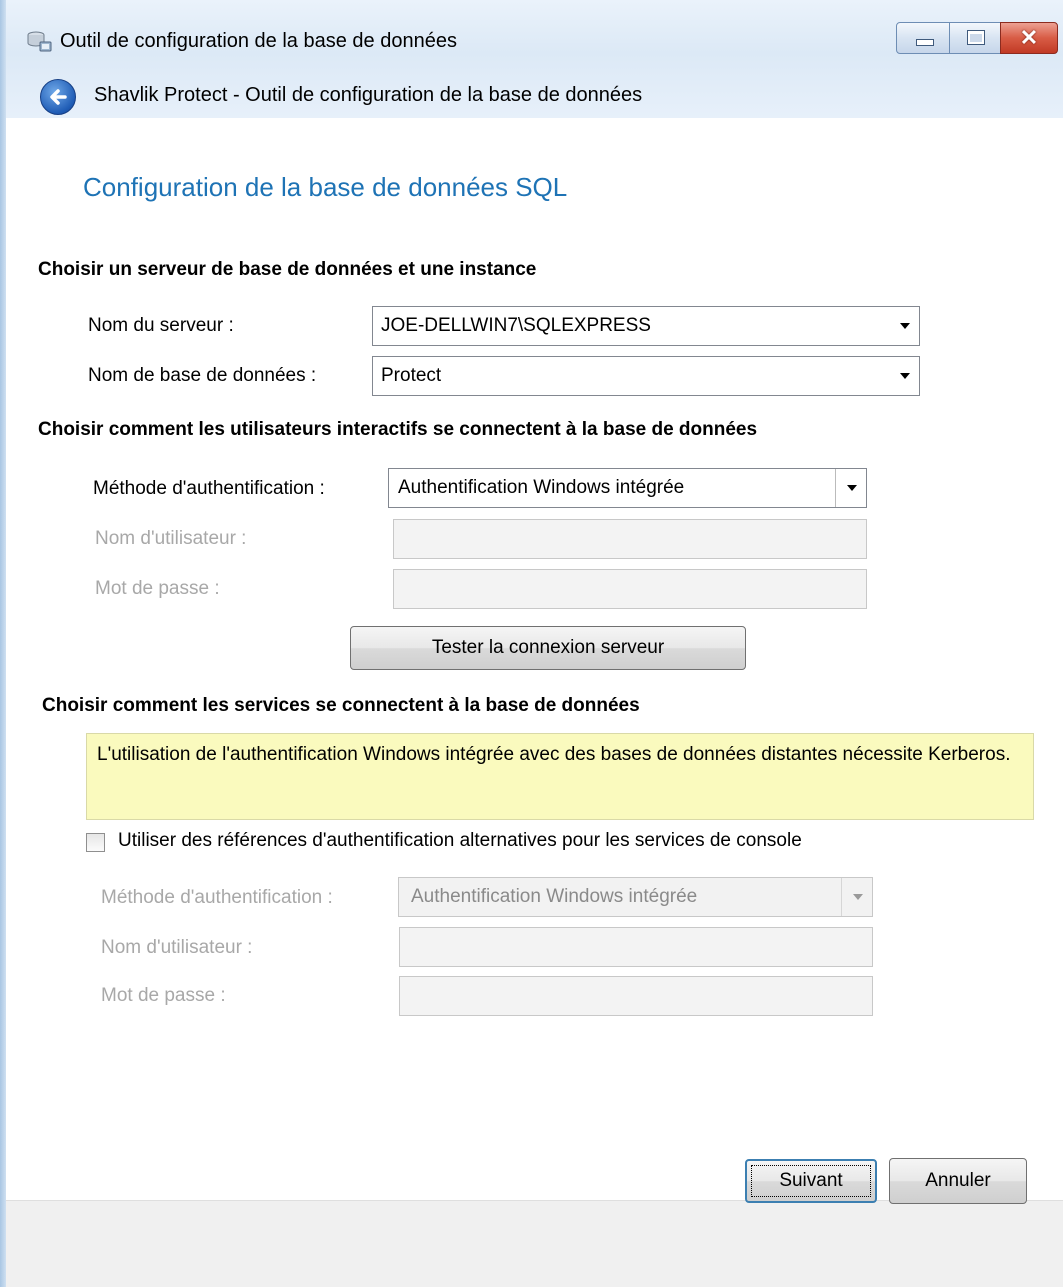  I want to click on page-title: Configuration de la base de données SQL, so click(325, 187).